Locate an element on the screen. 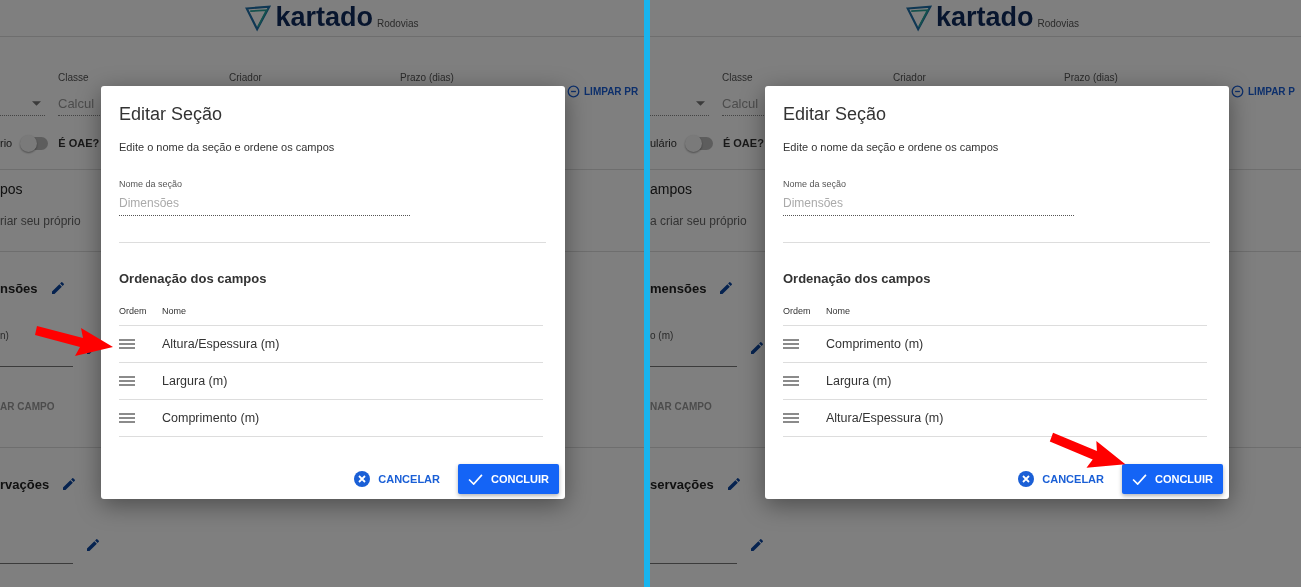  section-title: nsões is located at coordinates (19, 288).